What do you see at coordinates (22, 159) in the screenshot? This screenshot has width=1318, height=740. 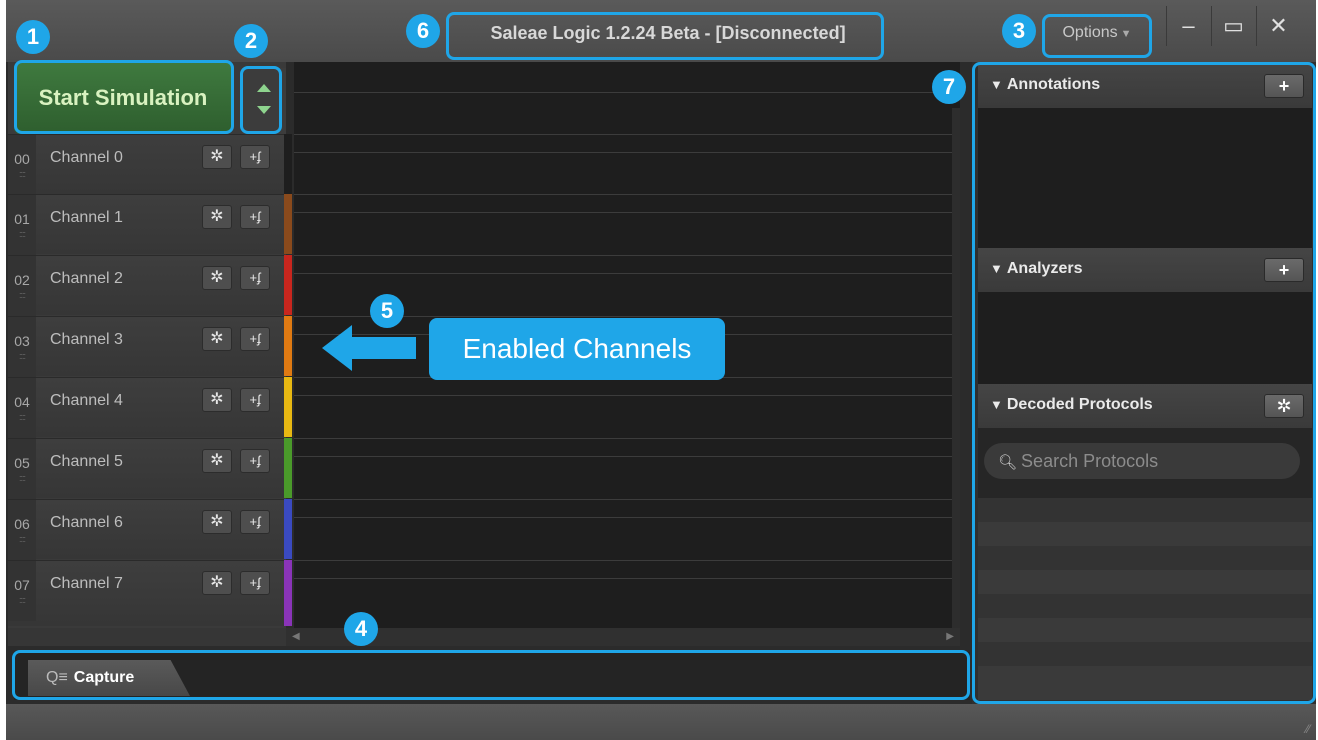 I see `channel-number-text: 00` at bounding box center [22, 159].